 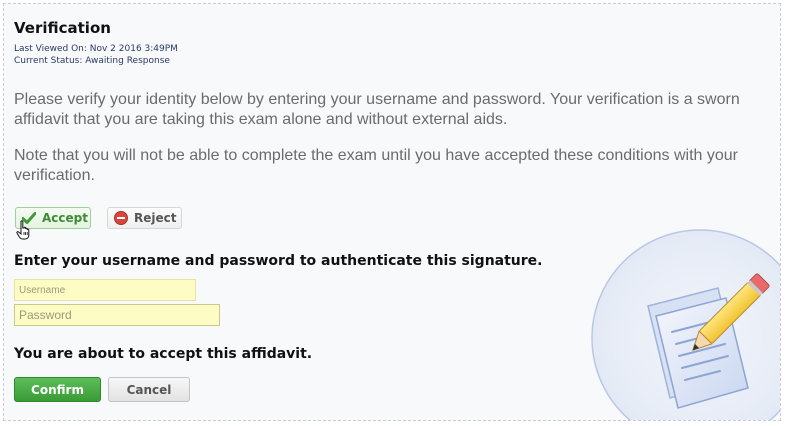 I want to click on hand-pointer-icon, so click(x=24, y=232).